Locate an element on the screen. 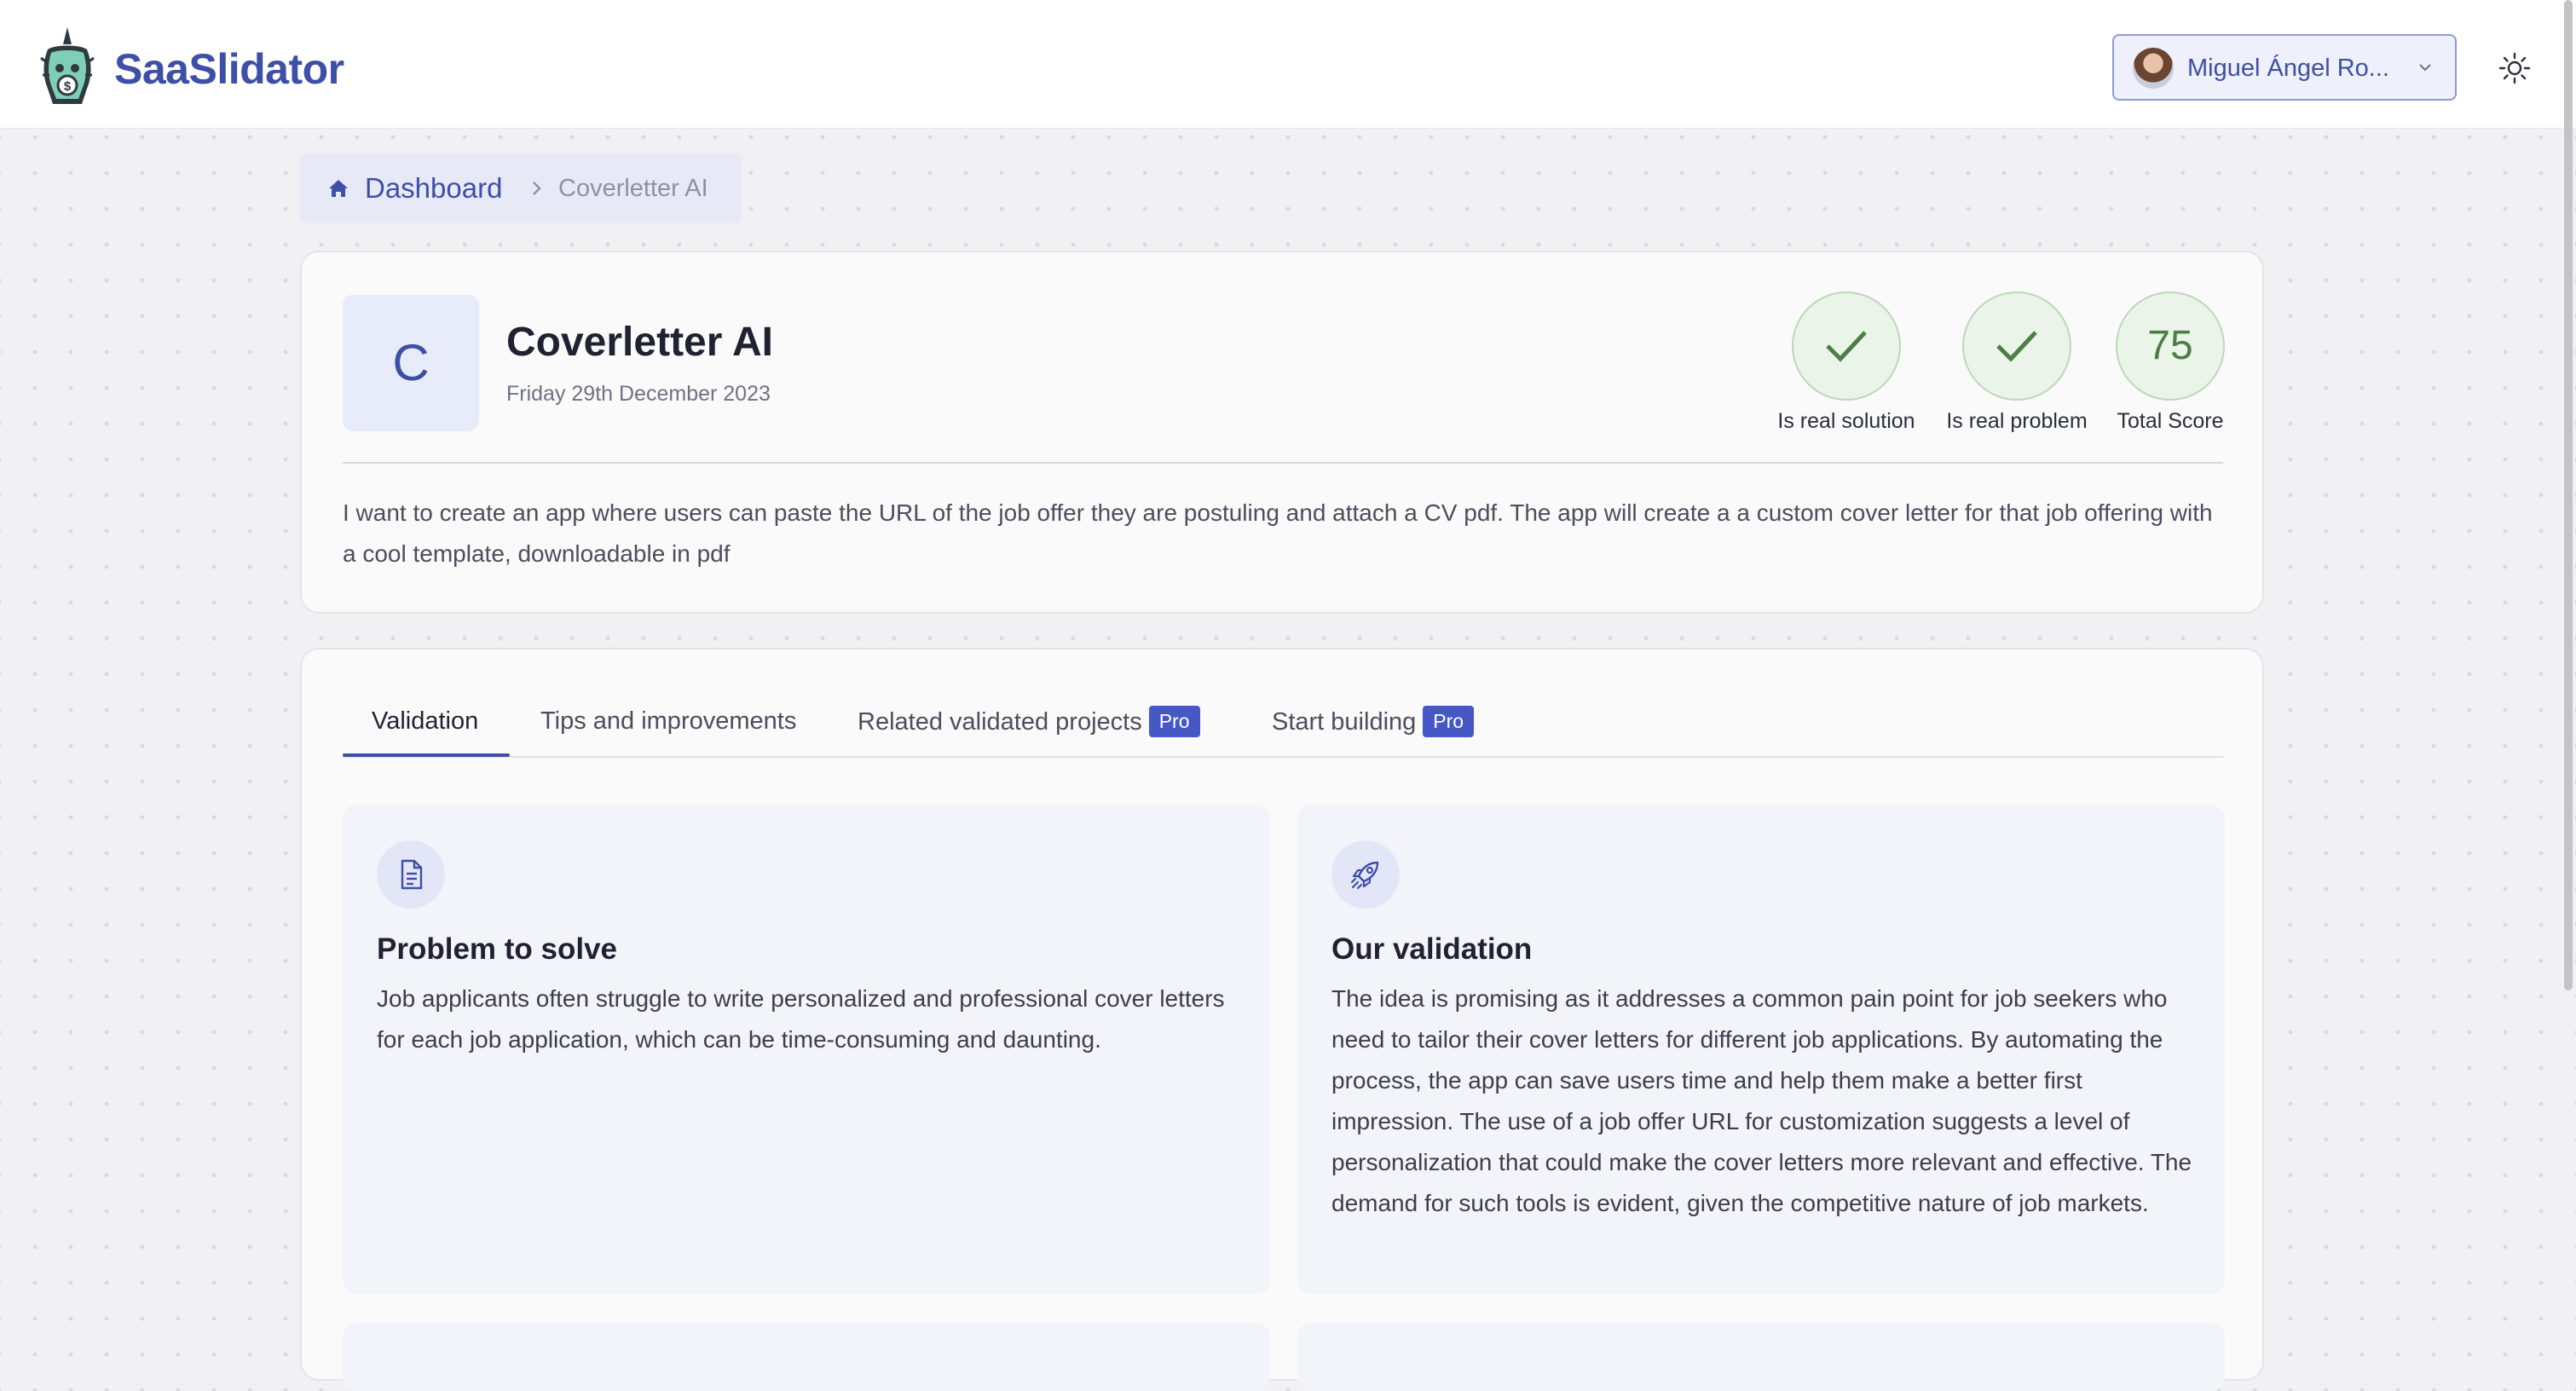 The height and width of the screenshot is (1391, 2576). project-avatar: C is located at coordinates (411, 363).